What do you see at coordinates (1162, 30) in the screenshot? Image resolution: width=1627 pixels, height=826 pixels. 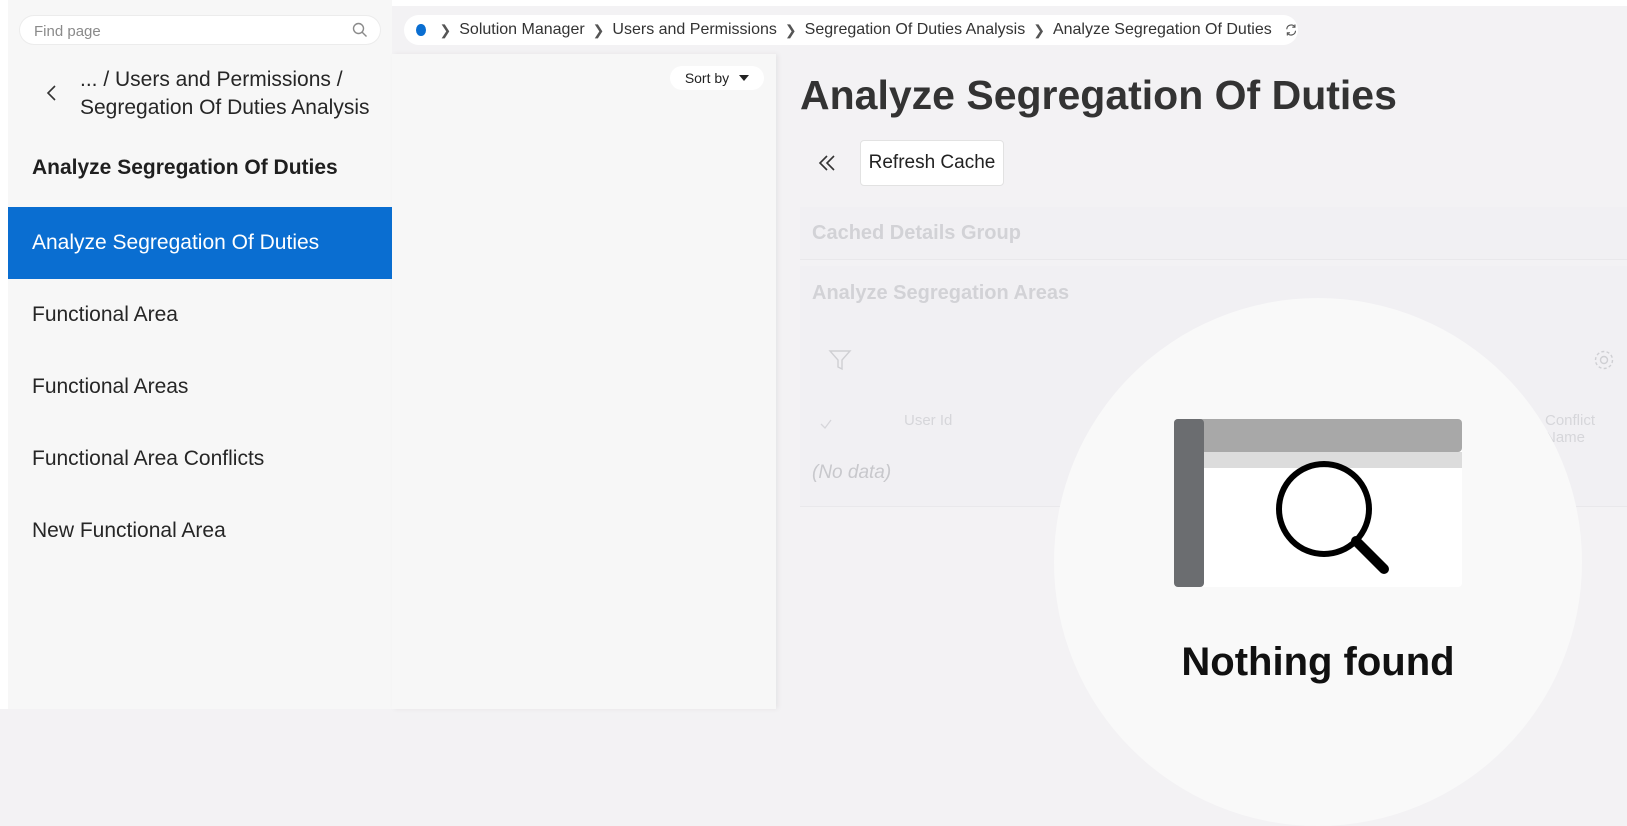 I see `breadcrumb-analyze-segregation: Analyze Segregation Of Duties` at bounding box center [1162, 30].